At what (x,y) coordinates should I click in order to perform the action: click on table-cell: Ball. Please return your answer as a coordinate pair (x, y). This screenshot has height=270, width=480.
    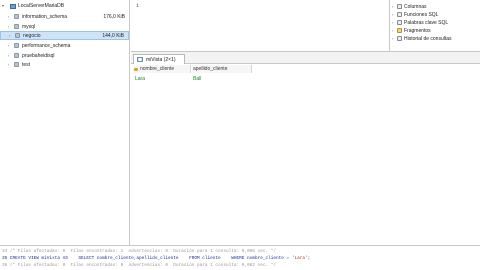
    Looking at the image, I should click on (222, 79).